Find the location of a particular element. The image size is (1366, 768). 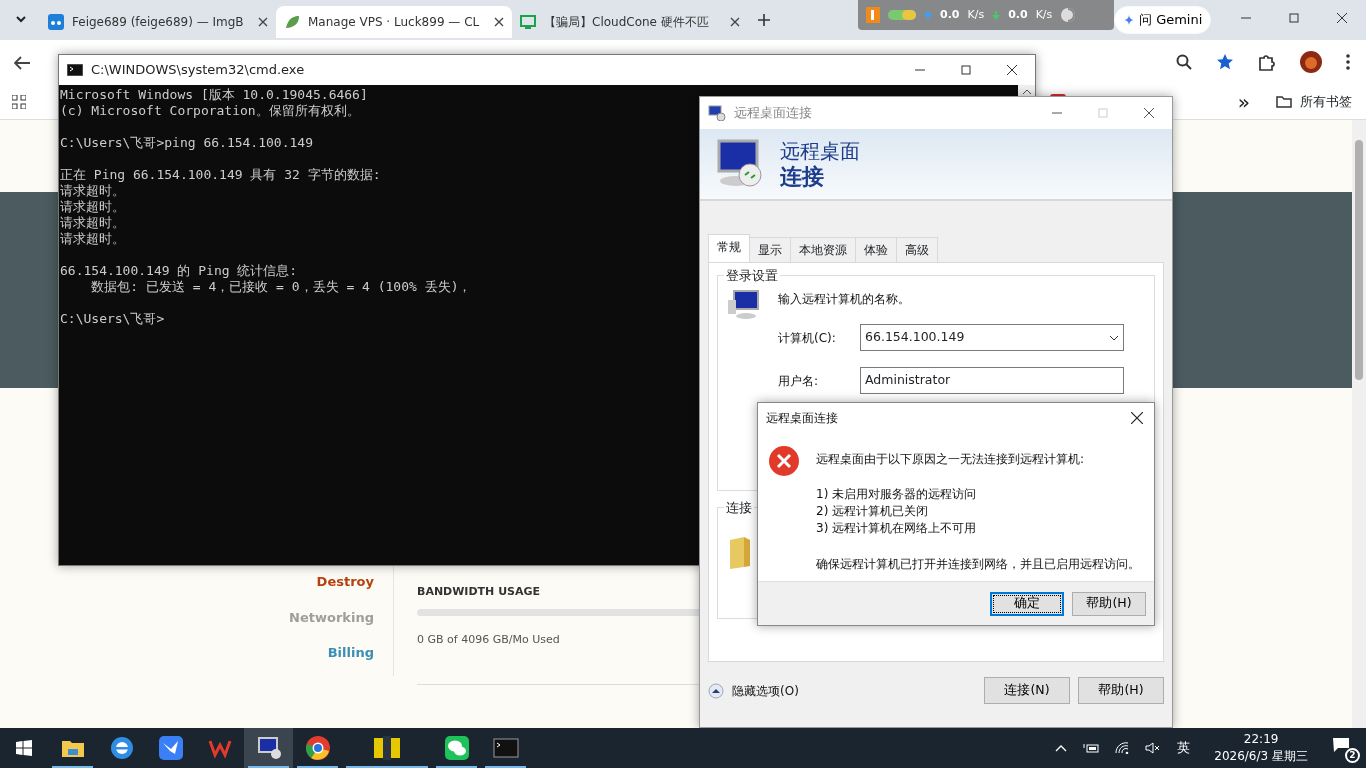

browser-tab: Feige689 (feige689) — ImgB is located at coordinates (158, 22).